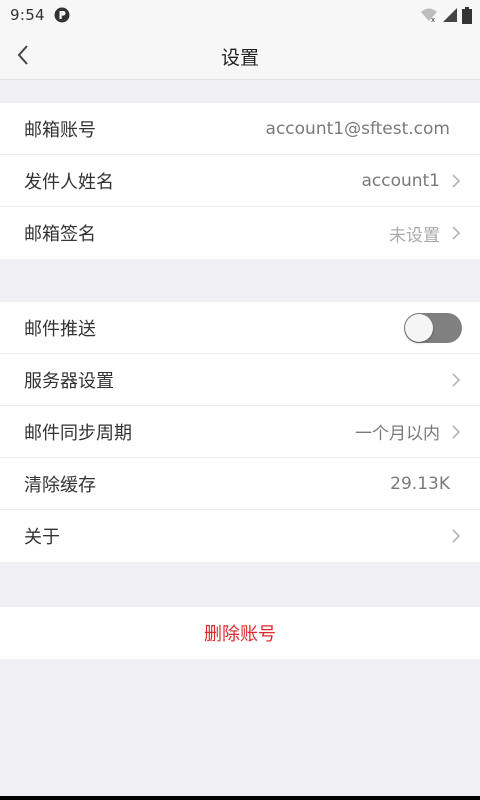  What do you see at coordinates (60, 485) in the screenshot?
I see `clear-cache-label: 清除缓存` at bounding box center [60, 485].